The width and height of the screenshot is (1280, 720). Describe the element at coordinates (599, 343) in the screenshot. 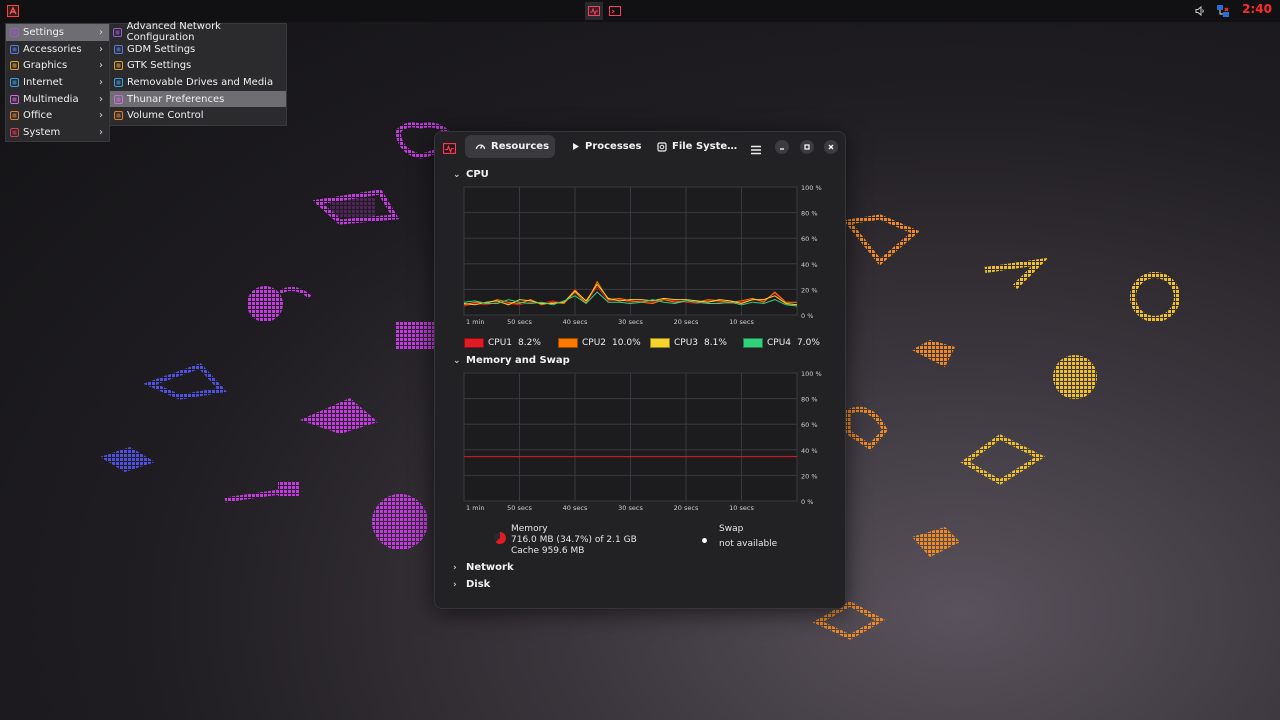

I see `legend-cpu2: CPU2 10.0%` at that location.